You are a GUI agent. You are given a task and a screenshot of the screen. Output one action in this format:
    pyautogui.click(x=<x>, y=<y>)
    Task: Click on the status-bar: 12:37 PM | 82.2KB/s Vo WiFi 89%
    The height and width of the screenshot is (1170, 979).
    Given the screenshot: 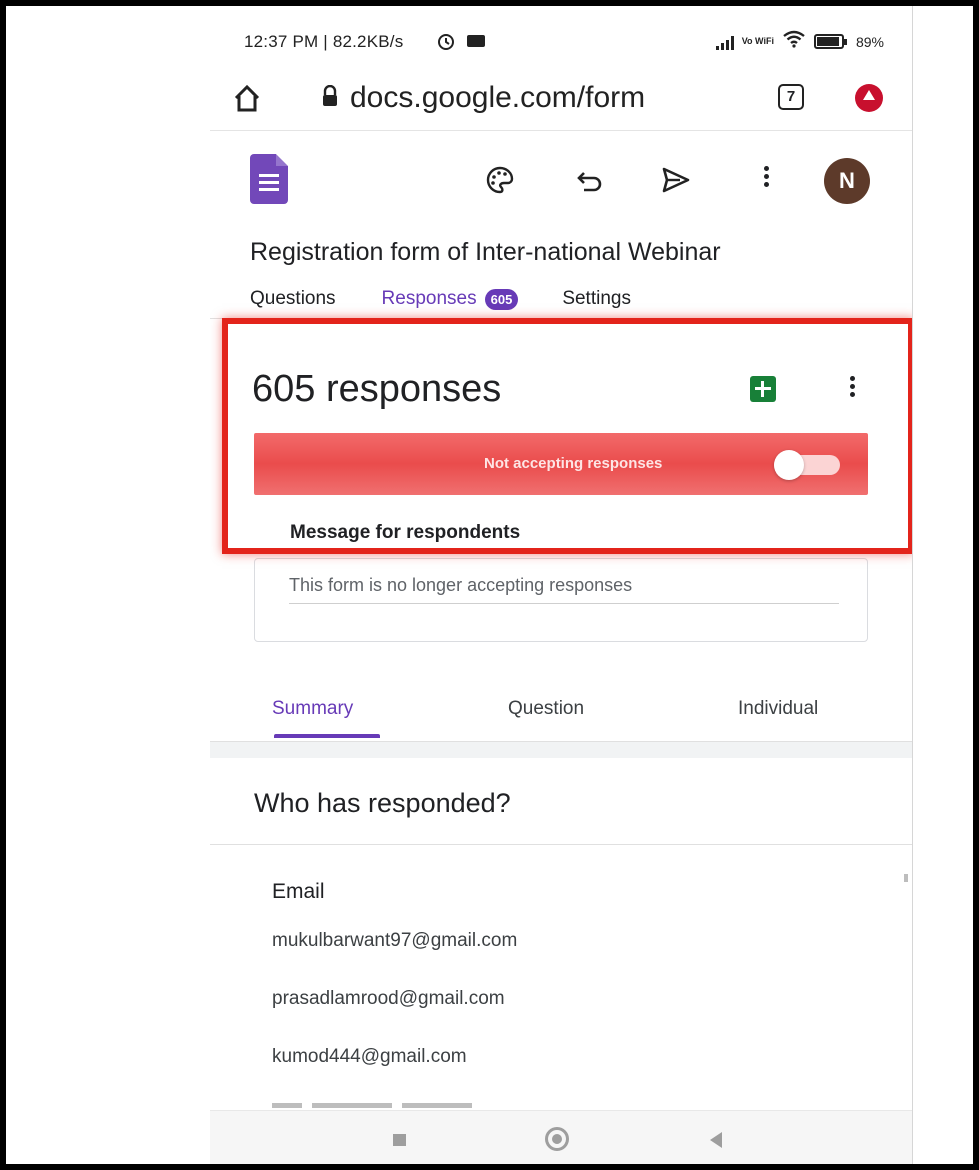 What is the action you would take?
    pyautogui.click(x=561, y=39)
    